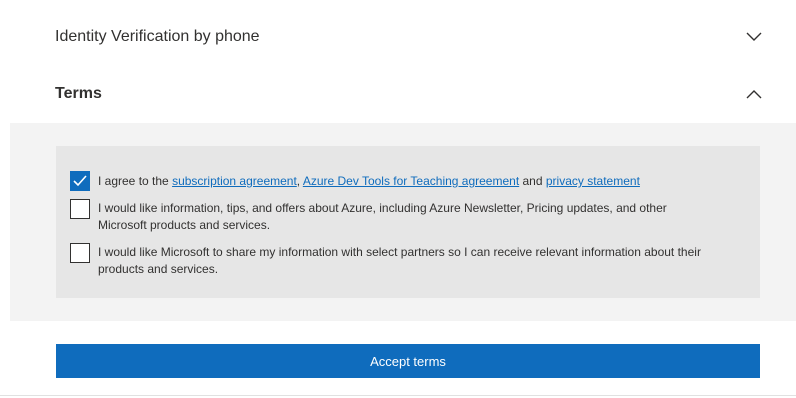 The width and height of the screenshot is (796, 398). What do you see at coordinates (398, 94) in the screenshot?
I see `terms-section-header: Terms` at bounding box center [398, 94].